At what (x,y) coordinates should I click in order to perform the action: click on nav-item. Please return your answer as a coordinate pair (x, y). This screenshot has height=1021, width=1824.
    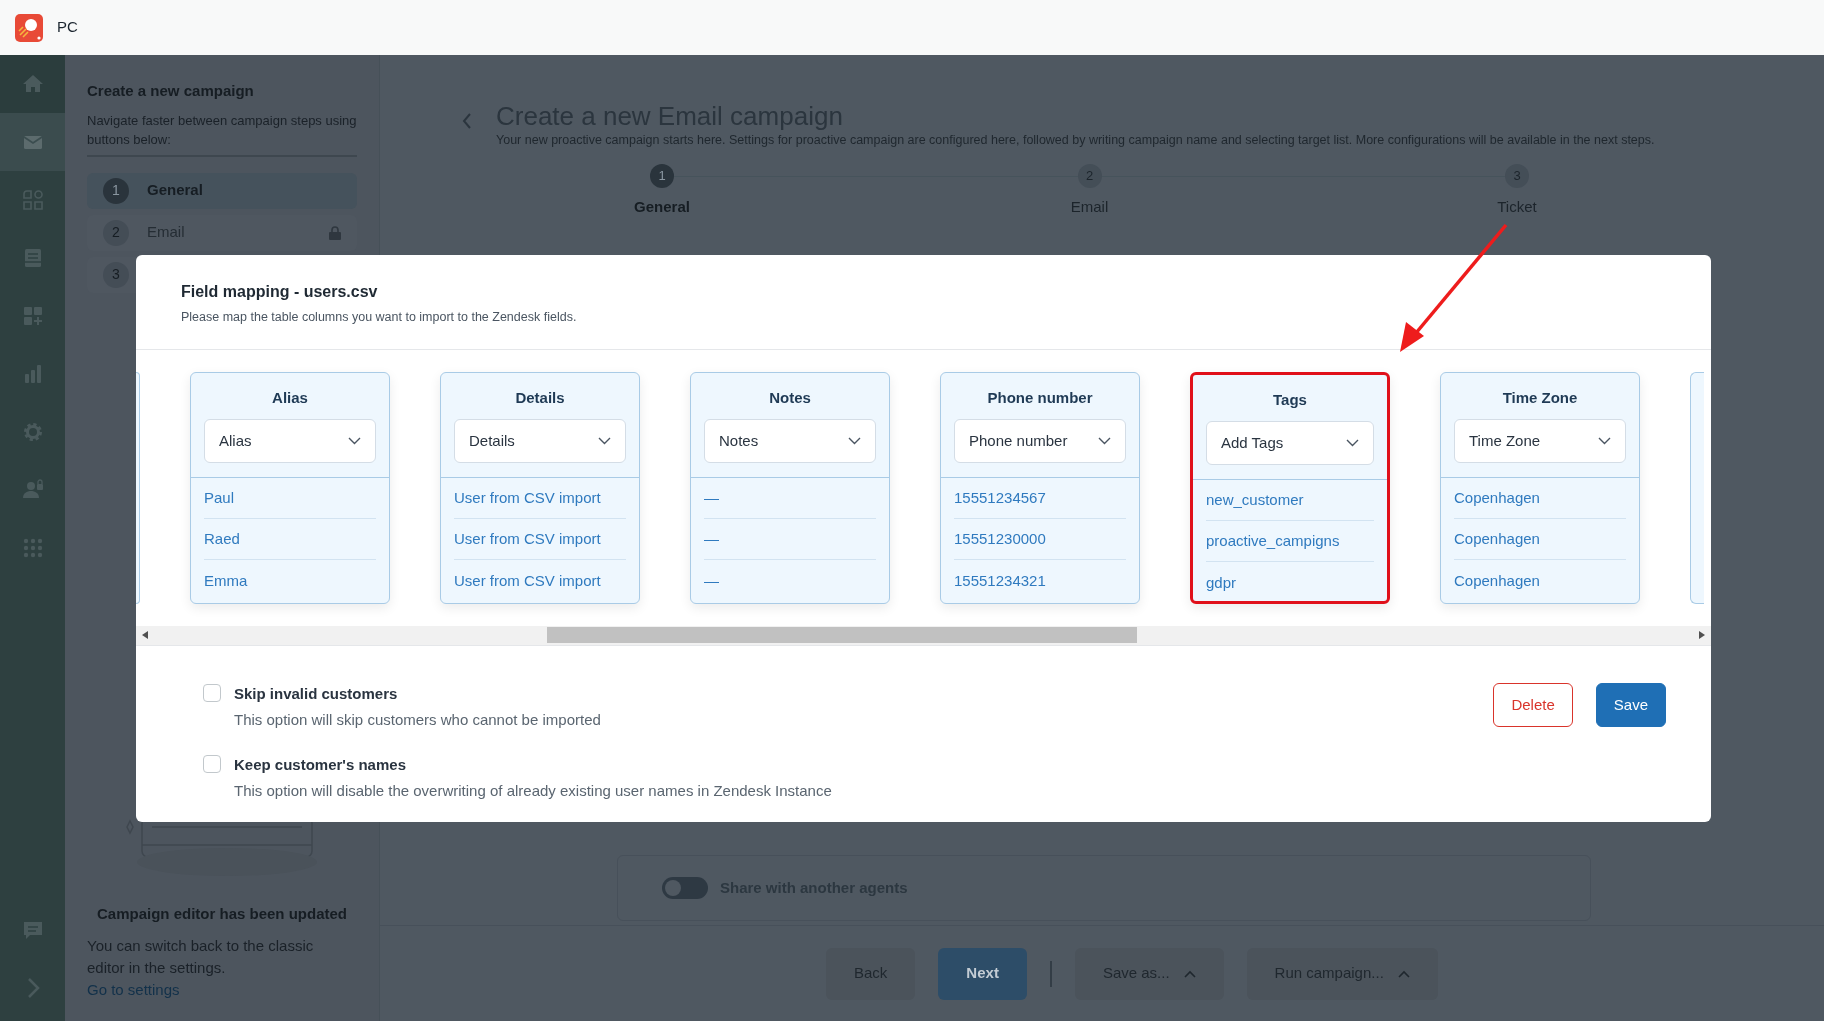
    Looking at the image, I should click on (32, 142).